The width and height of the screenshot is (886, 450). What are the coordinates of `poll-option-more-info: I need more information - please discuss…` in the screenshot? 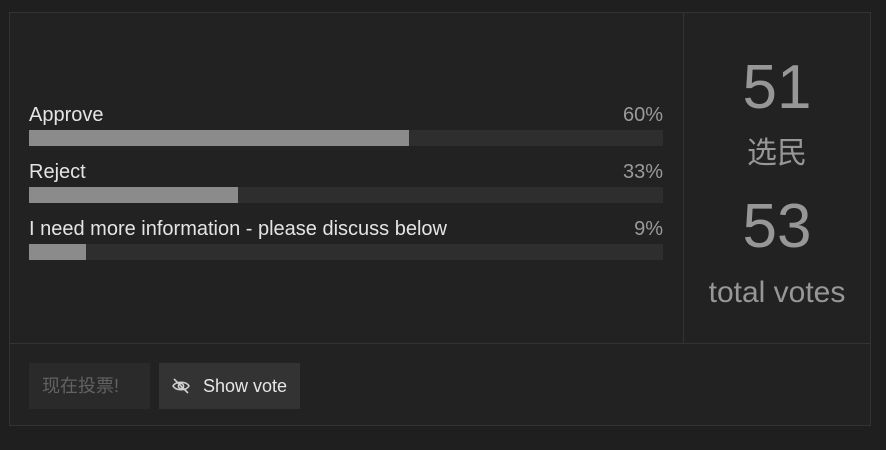 It's located at (346, 242).